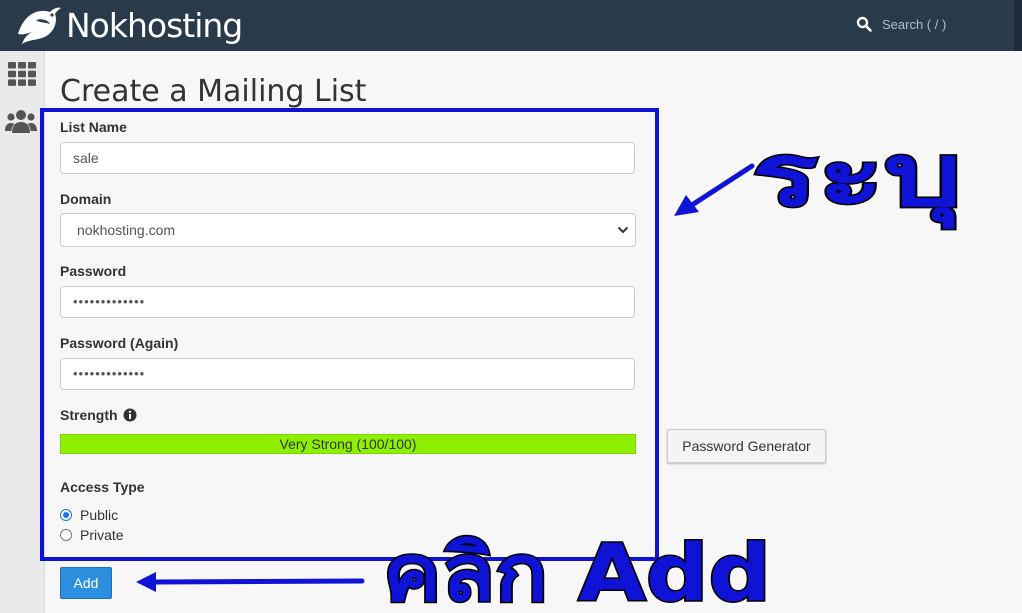 The width and height of the screenshot is (1022, 613). What do you see at coordinates (577, 571) in the screenshot?
I see `annotation-click-add-text: คลิก Add` at bounding box center [577, 571].